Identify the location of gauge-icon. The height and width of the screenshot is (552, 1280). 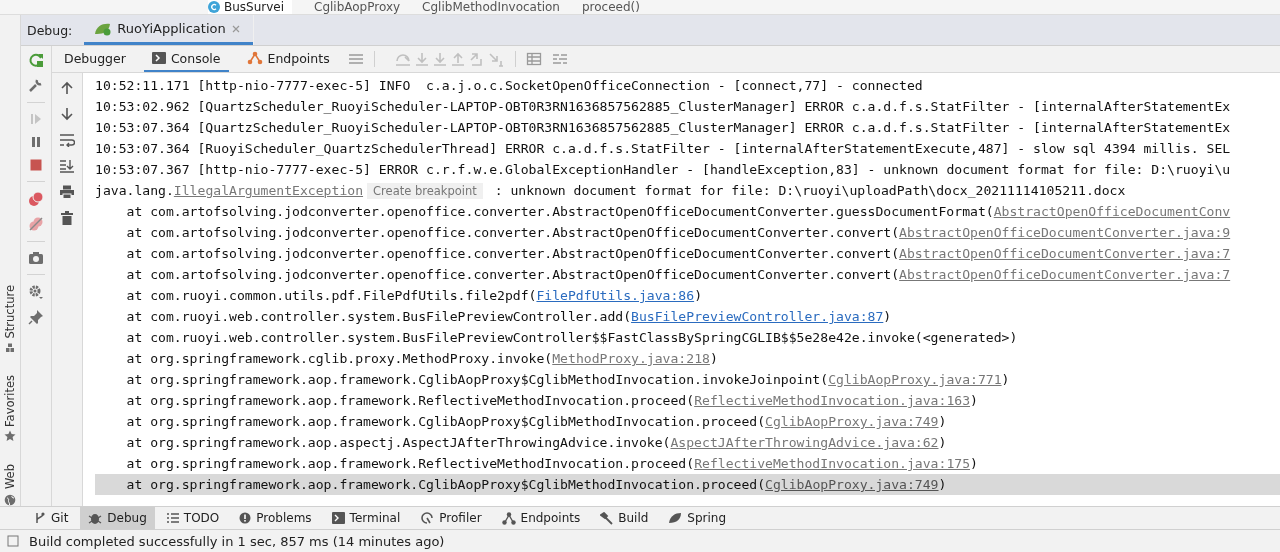
(427, 518).